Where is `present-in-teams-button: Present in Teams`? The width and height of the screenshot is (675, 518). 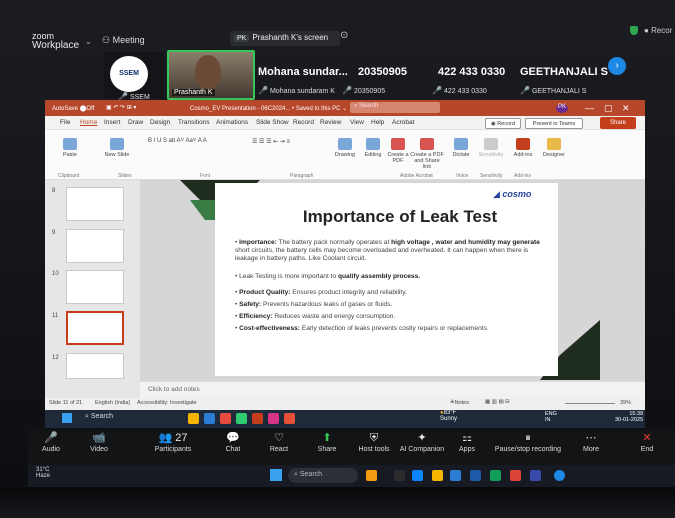 present-in-teams-button: Present in Teams is located at coordinates (554, 123).